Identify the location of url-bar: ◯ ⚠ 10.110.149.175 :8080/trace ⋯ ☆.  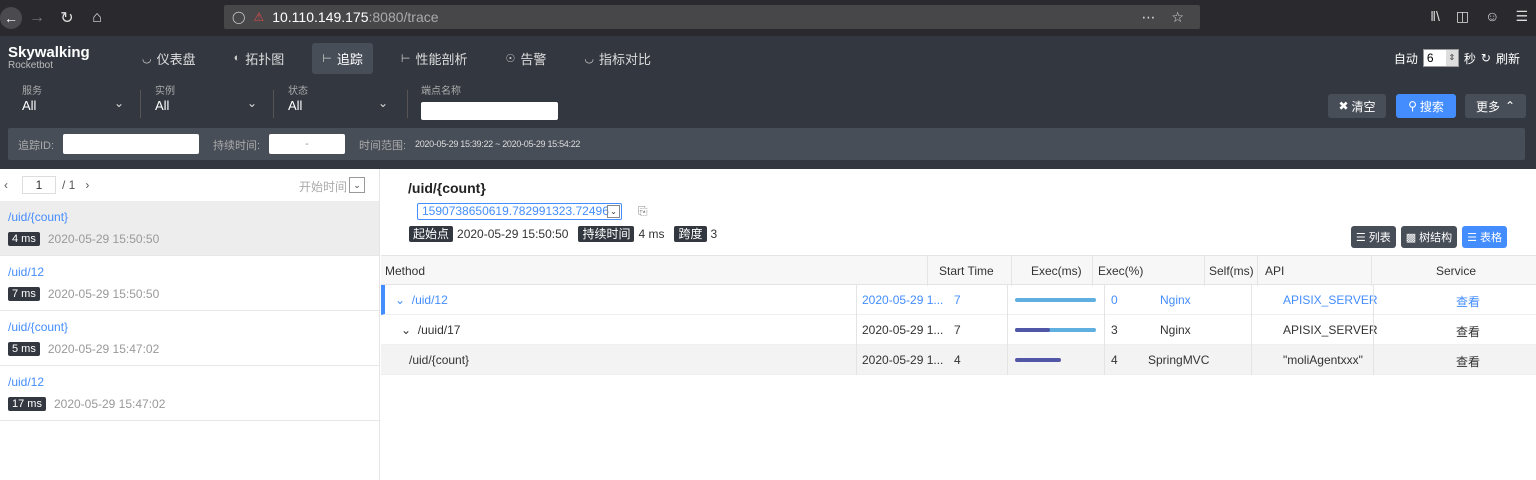
(712, 17).